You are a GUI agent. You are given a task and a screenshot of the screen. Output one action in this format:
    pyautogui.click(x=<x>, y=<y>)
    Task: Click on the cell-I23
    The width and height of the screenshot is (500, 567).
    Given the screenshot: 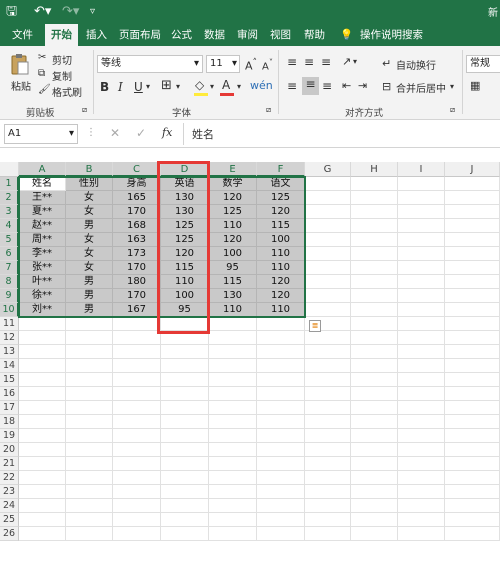 What is the action you would take?
    pyautogui.click(x=421, y=492)
    